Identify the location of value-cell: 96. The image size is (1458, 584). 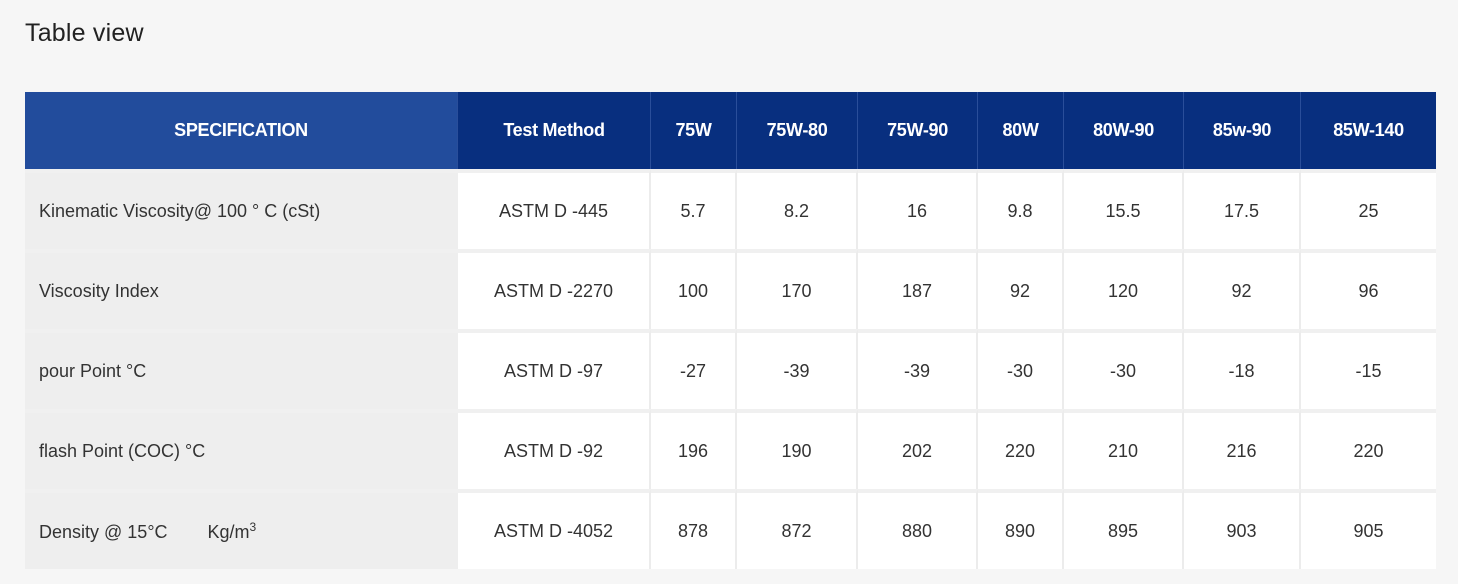
(1368, 289).